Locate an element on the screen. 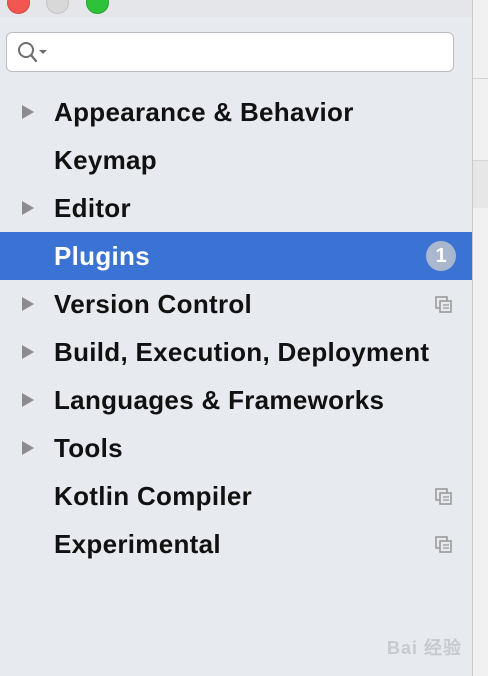 Image resolution: width=488 pixels, height=676 pixels. tree-item-label: Version Control is located at coordinates (153, 303).